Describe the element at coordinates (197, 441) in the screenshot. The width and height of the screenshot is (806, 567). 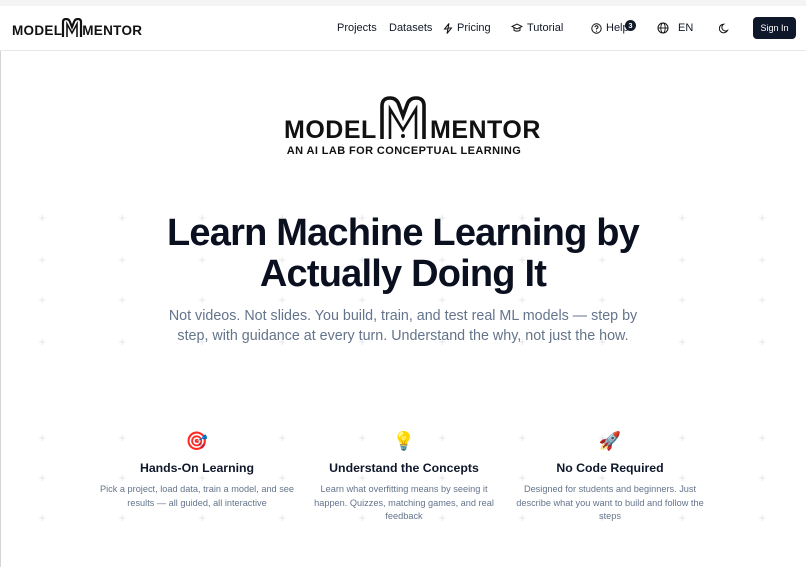
I see `target-icon: 🎯` at that location.